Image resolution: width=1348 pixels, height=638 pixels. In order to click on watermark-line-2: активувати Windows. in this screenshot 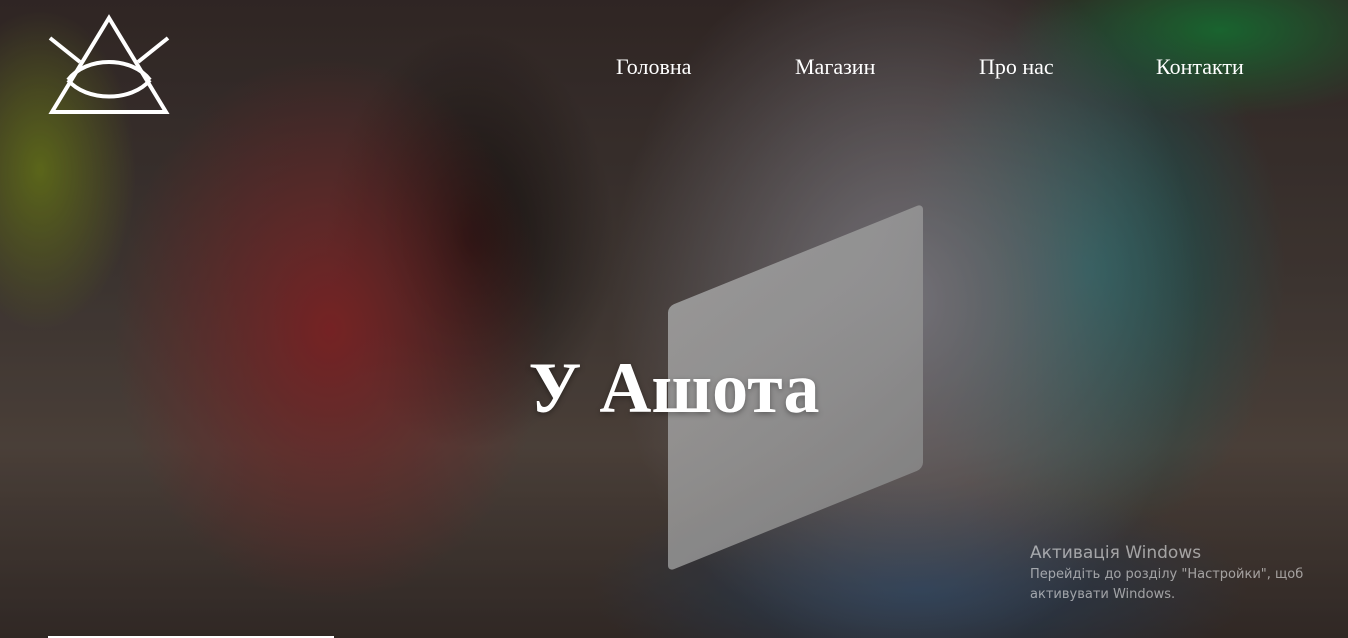, I will do `click(1103, 594)`.